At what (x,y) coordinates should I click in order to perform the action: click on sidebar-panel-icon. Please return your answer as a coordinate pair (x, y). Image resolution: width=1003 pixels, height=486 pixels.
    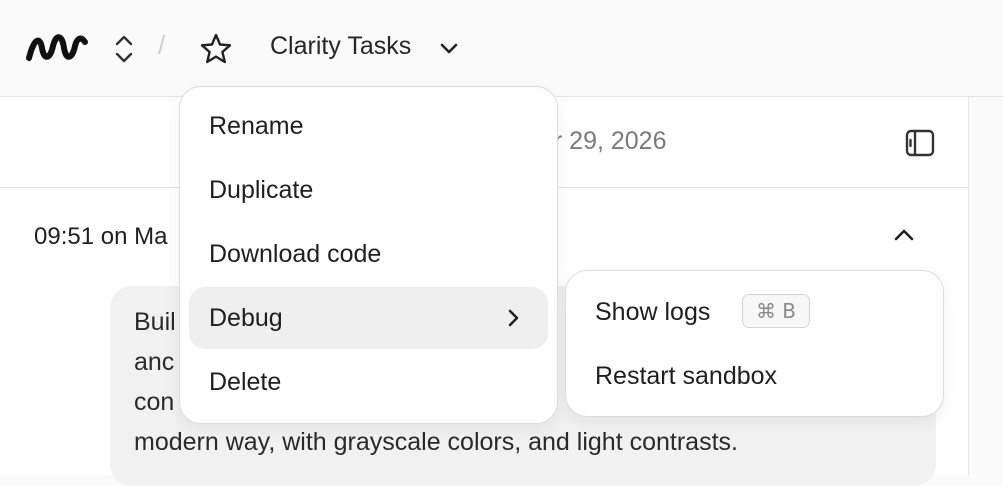
    Looking at the image, I should click on (920, 143).